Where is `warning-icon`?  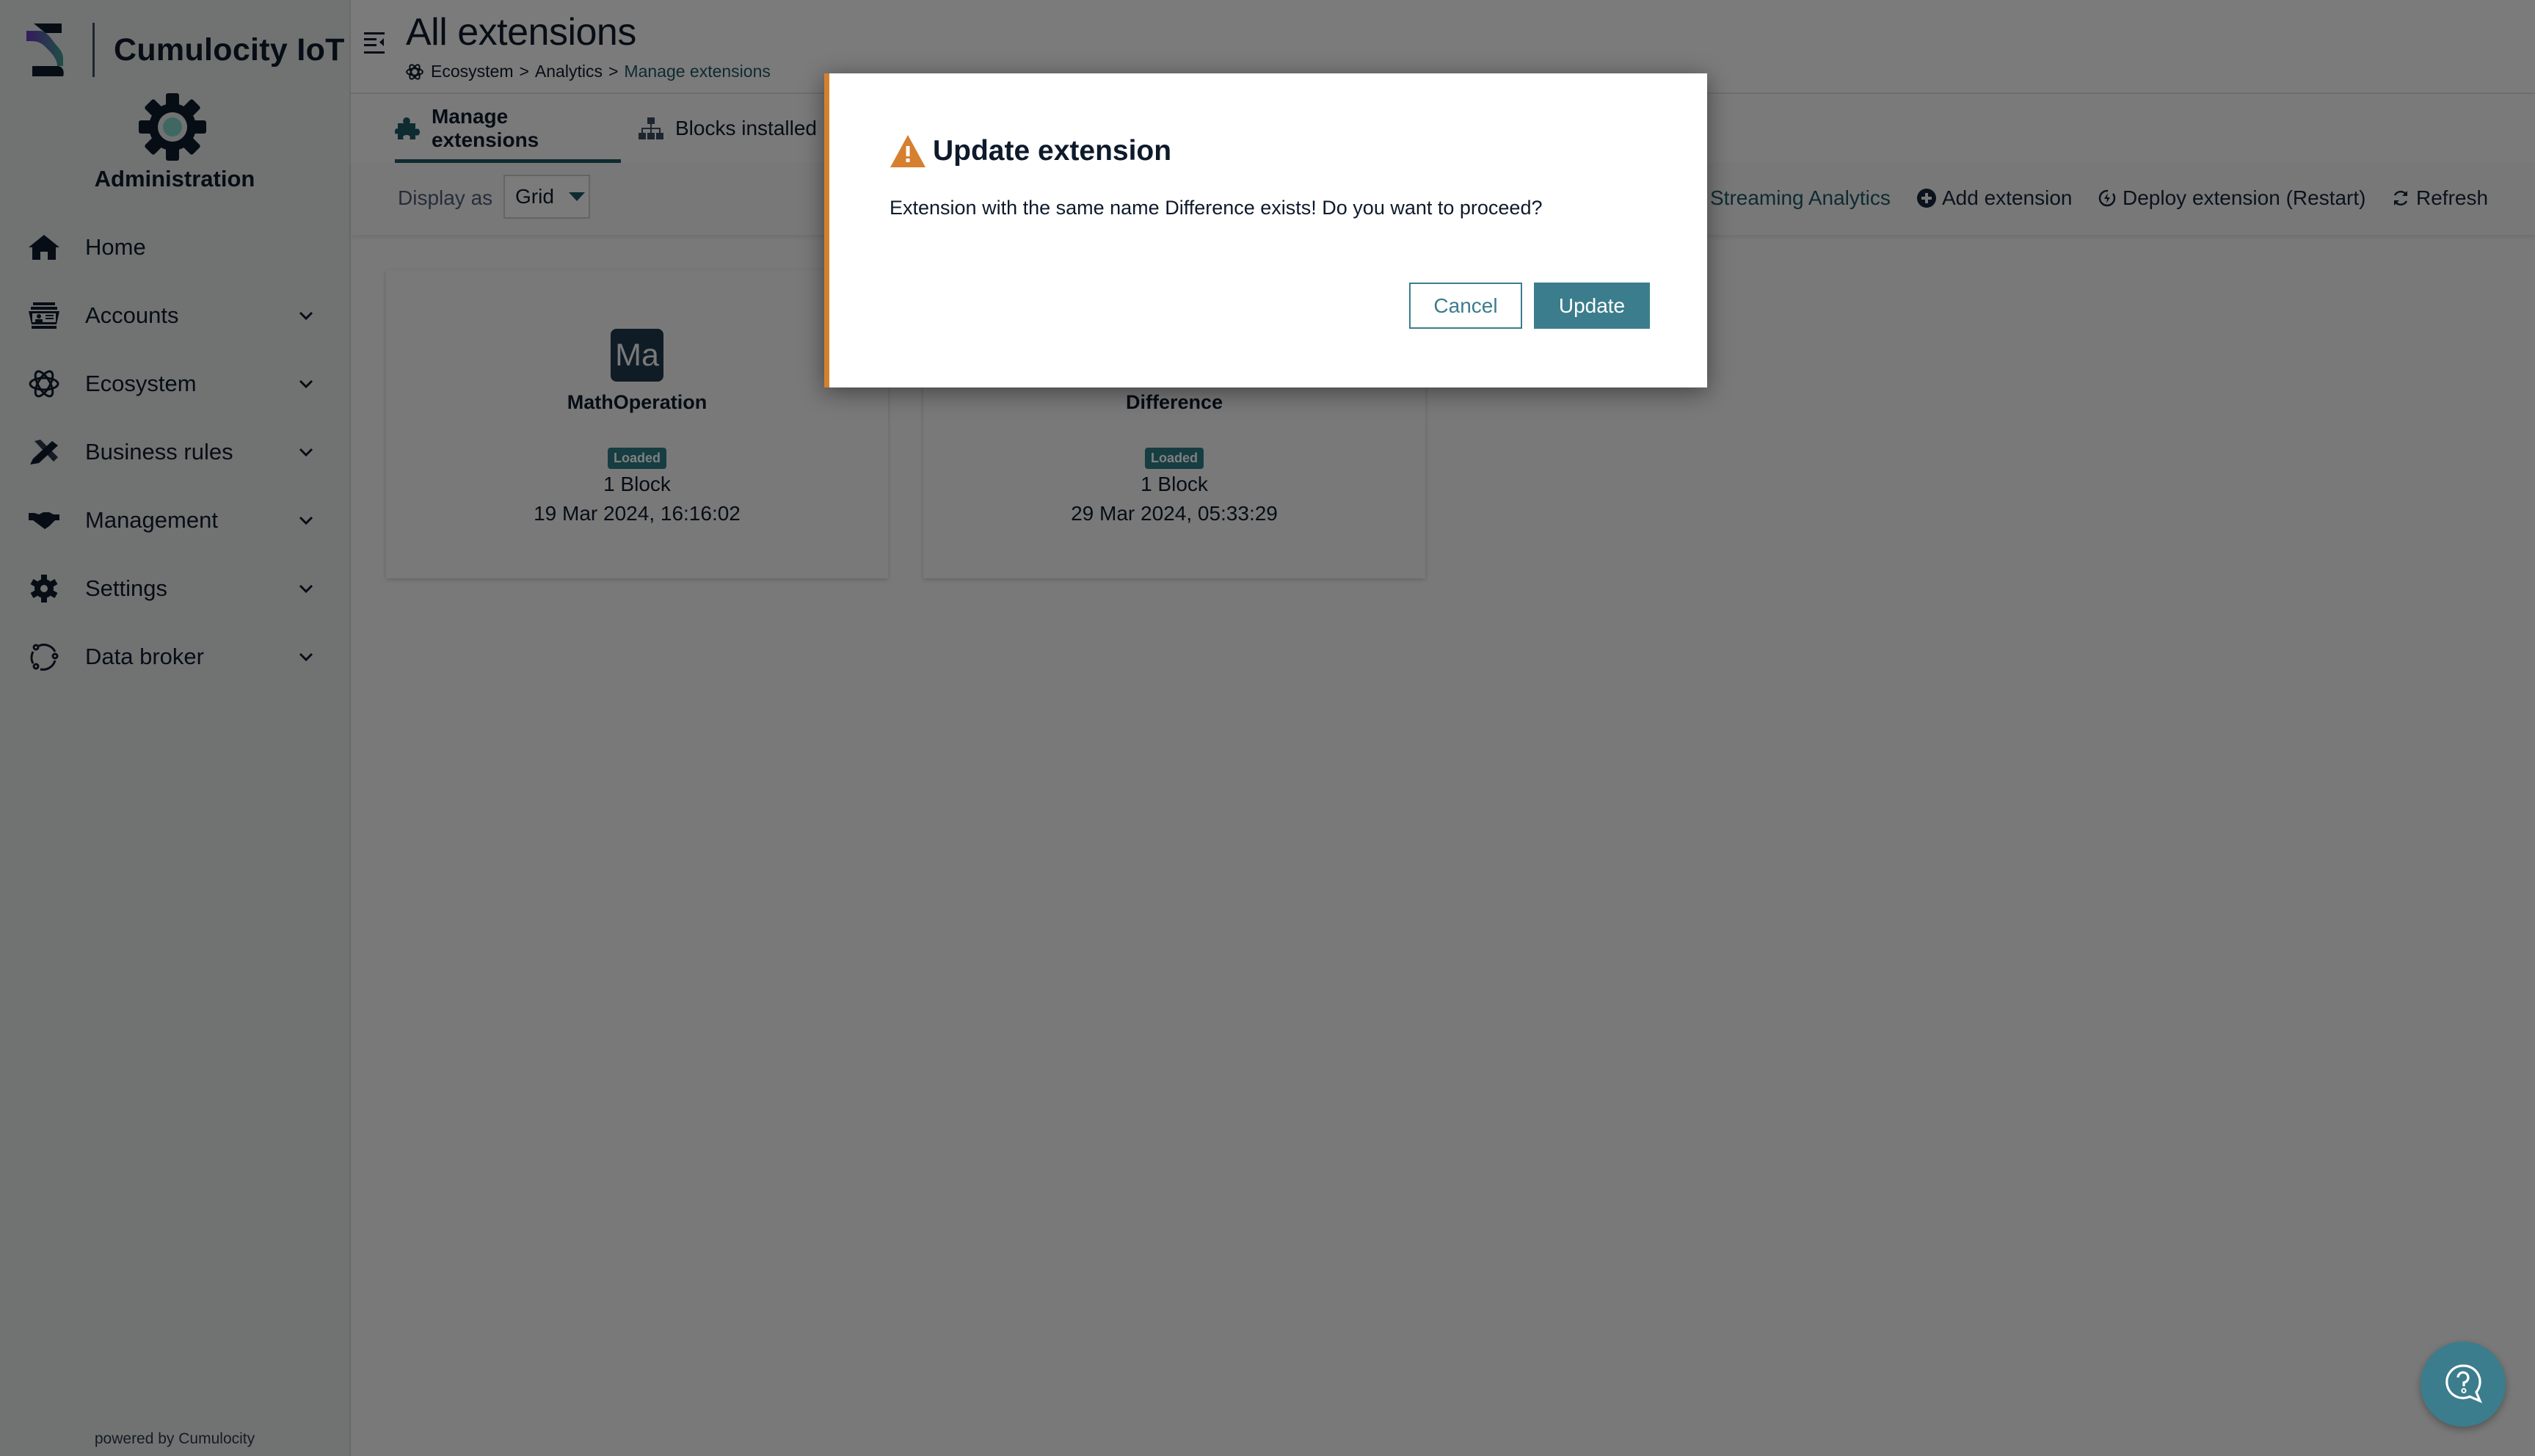
warning-icon is located at coordinates (907, 151).